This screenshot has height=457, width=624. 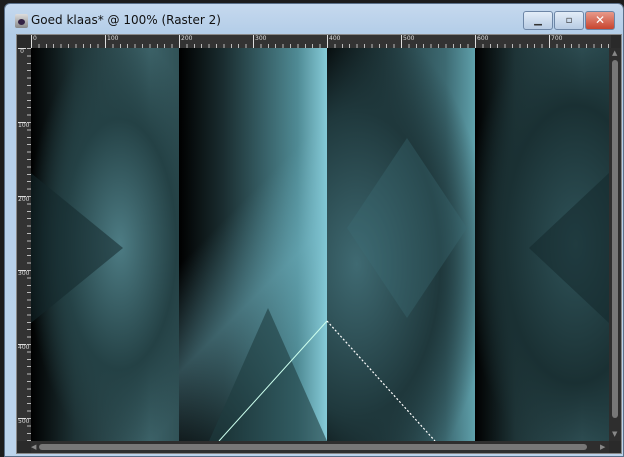 What do you see at coordinates (569, 20) in the screenshot?
I see `maximize-button: ▫` at bounding box center [569, 20].